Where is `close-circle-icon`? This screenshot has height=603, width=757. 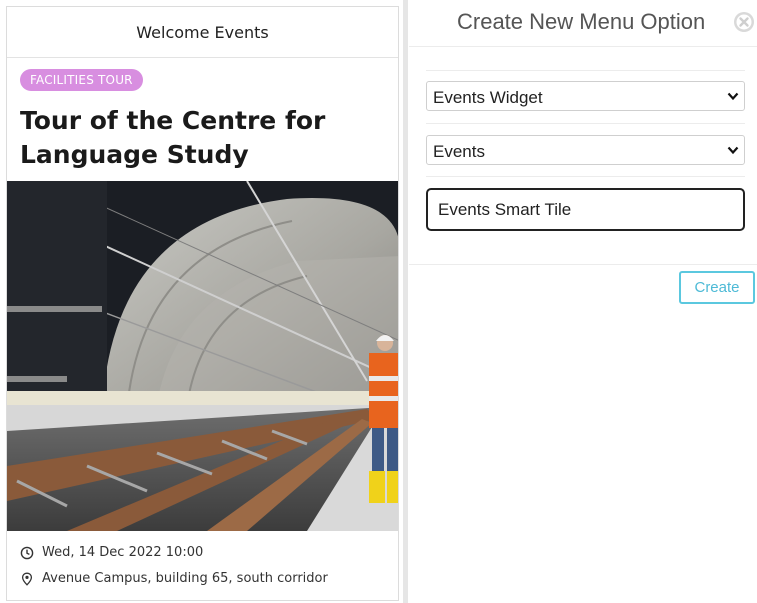 close-circle-icon is located at coordinates (744, 22).